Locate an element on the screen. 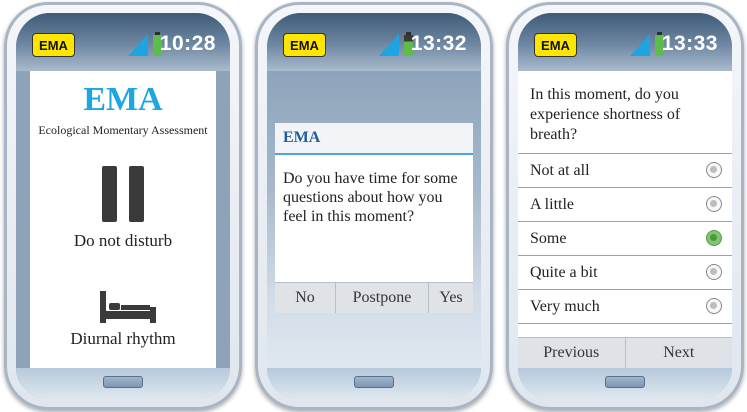  option-very-much: Very much is located at coordinates (625, 307).